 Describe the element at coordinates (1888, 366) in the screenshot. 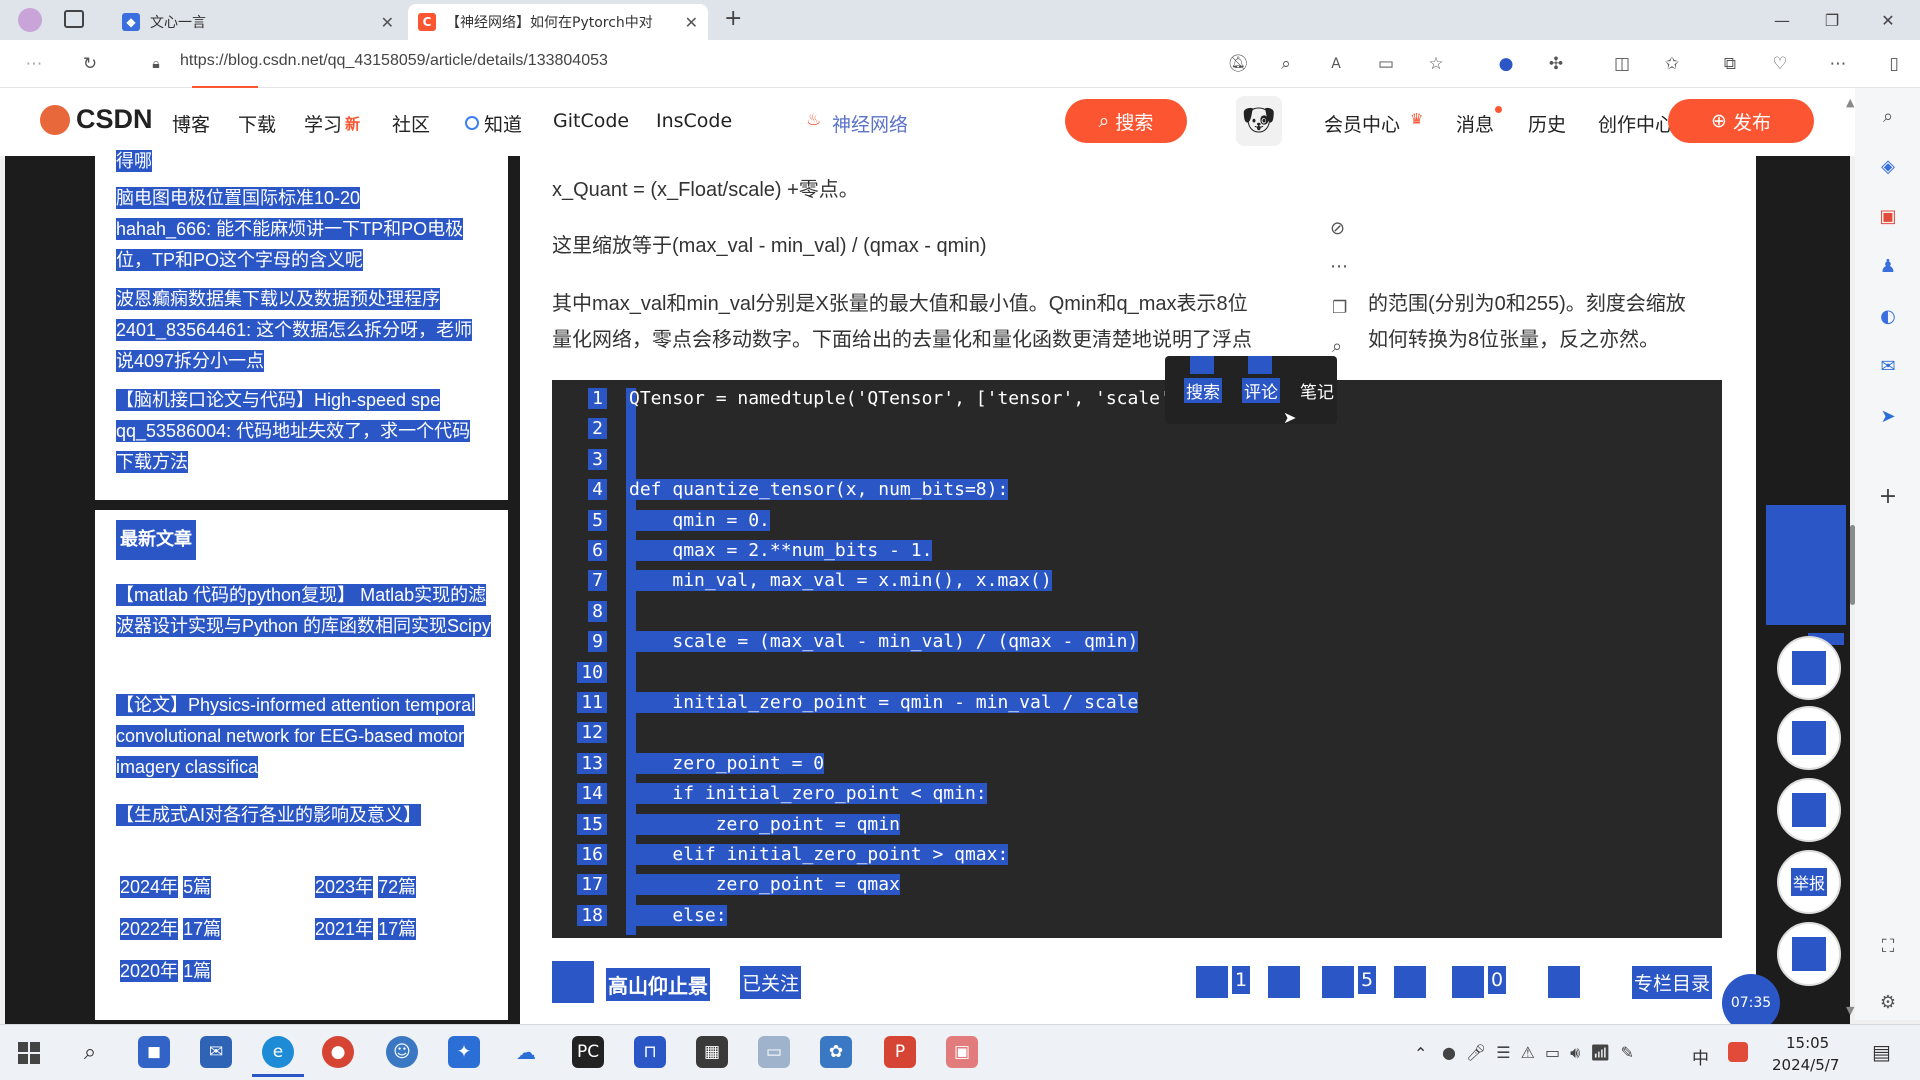

I see `edge-outlook-icon: ✉` at that location.